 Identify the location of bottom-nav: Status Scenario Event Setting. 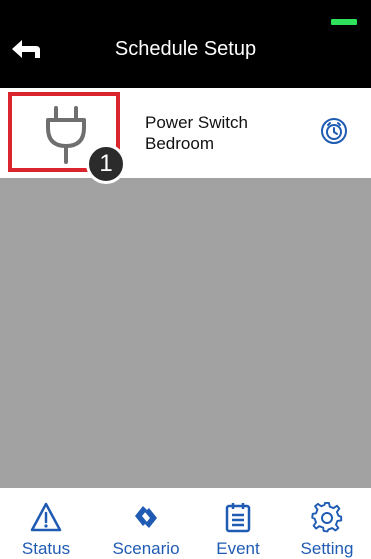
(185, 523).